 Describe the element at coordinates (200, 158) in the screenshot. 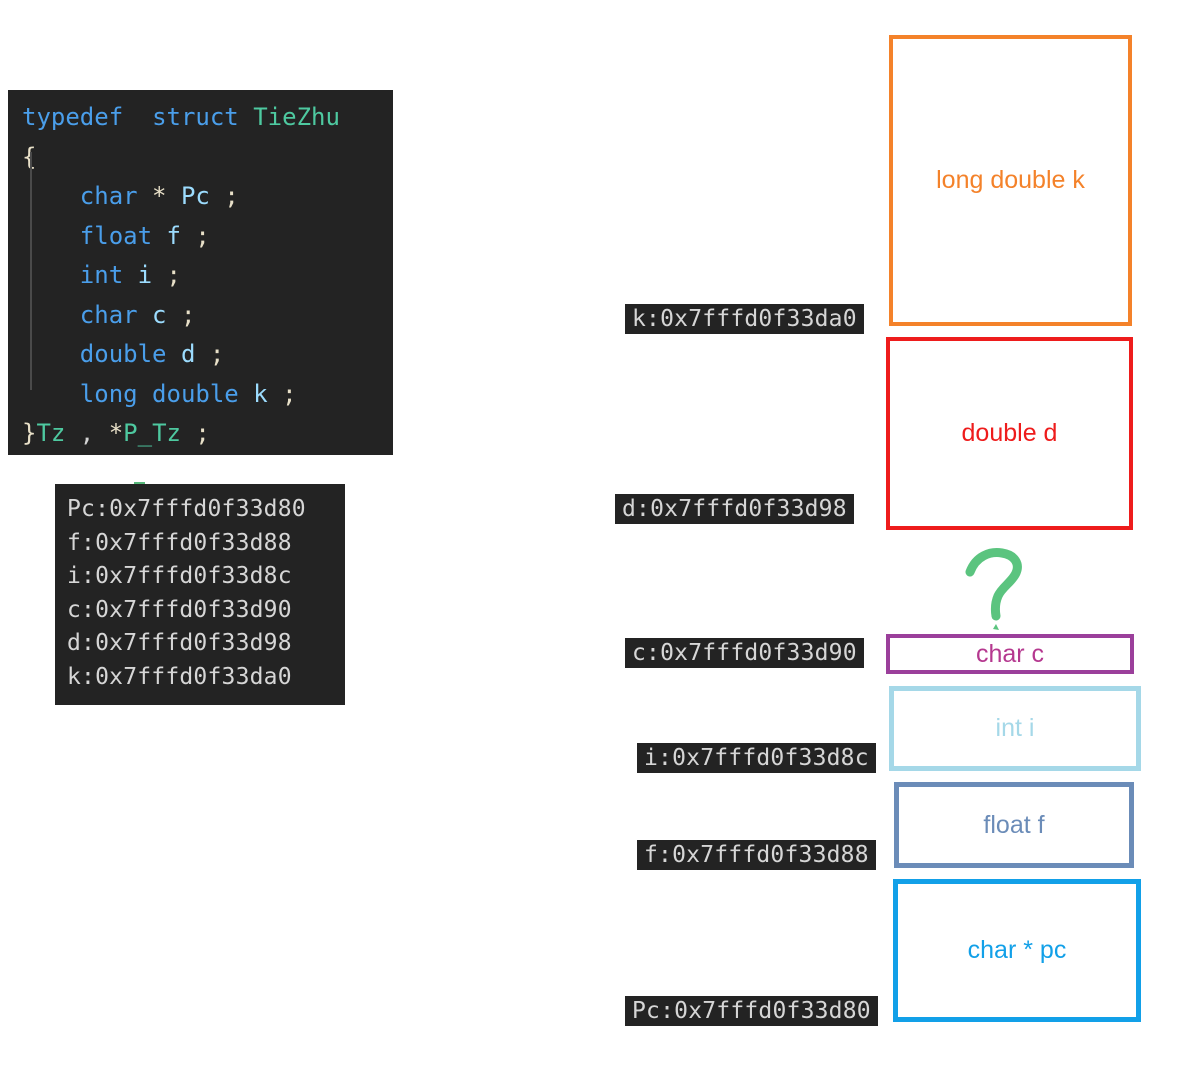

I see `code-line: {` at that location.